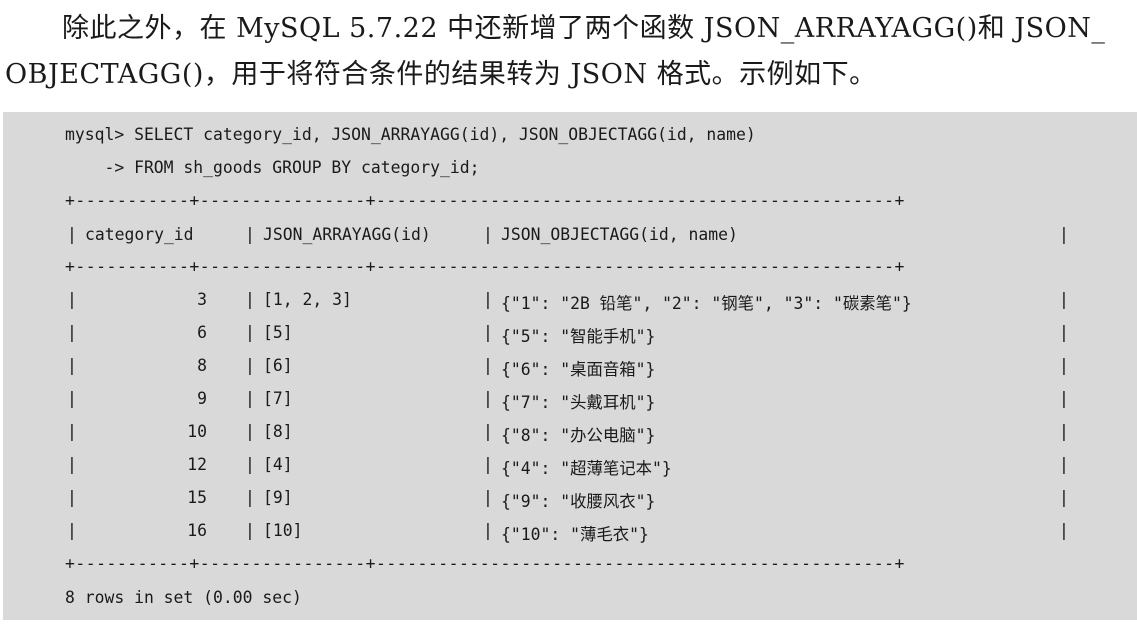  Describe the element at coordinates (307, 299) in the screenshot. I see `cell-json-arrayagg: [1, 2, 3]` at that location.